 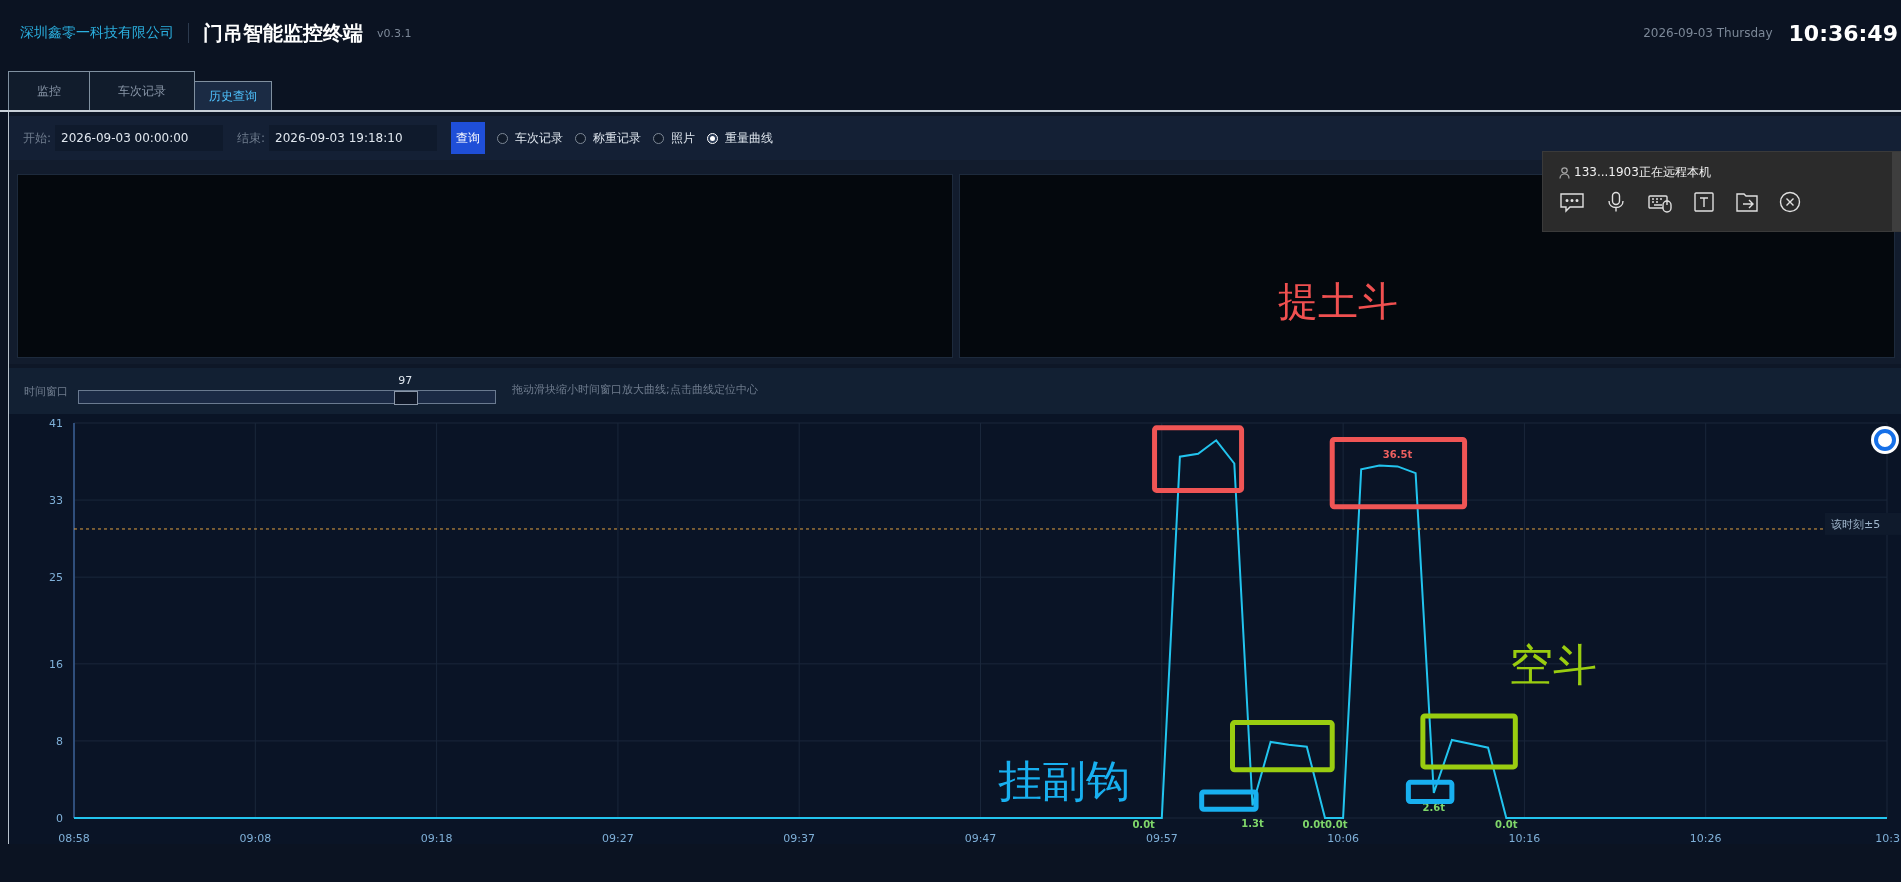 I want to click on field-label: 结束:, so click(x=251, y=138).